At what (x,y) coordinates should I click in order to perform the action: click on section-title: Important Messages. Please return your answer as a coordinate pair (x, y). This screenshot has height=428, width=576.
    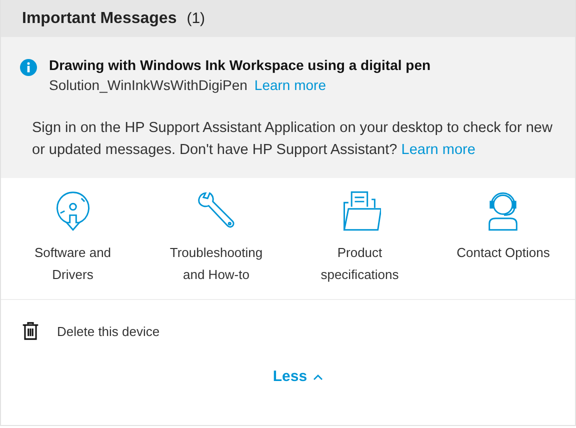
    Looking at the image, I should click on (99, 19).